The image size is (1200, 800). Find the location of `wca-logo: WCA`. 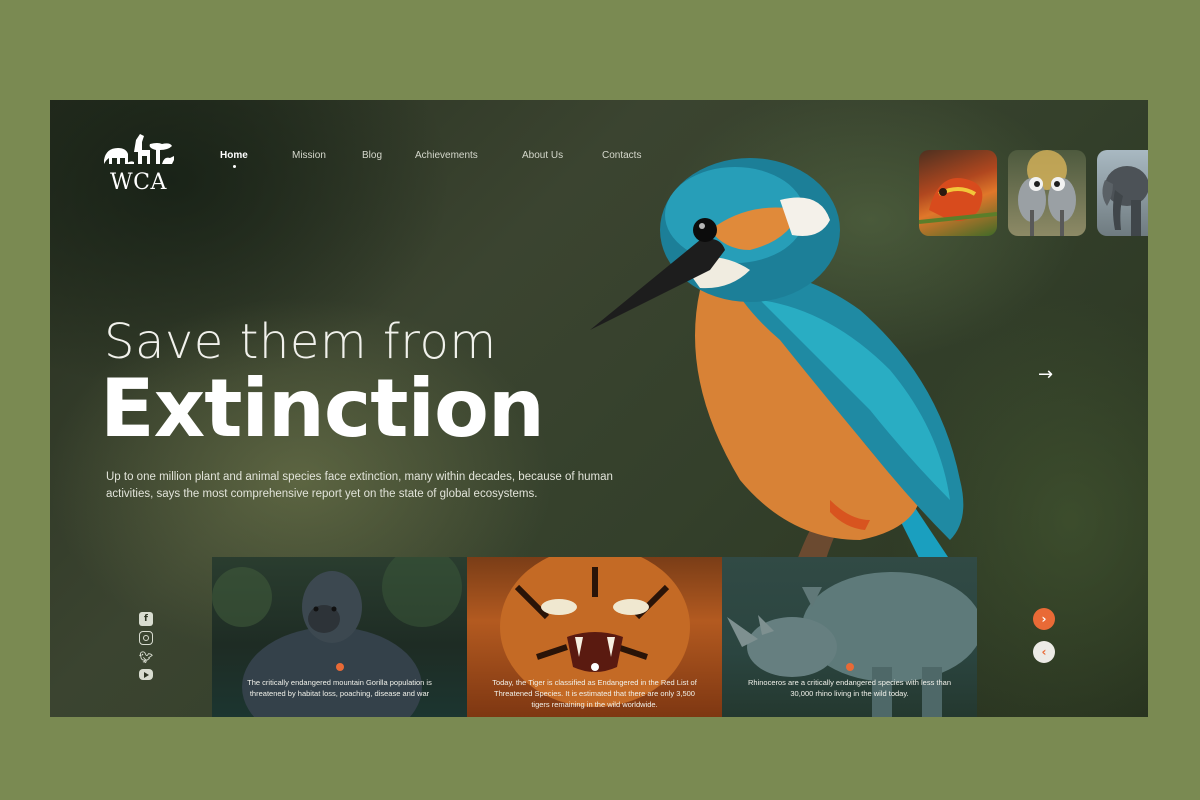

wca-logo: WCA is located at coordinates (139, 164).